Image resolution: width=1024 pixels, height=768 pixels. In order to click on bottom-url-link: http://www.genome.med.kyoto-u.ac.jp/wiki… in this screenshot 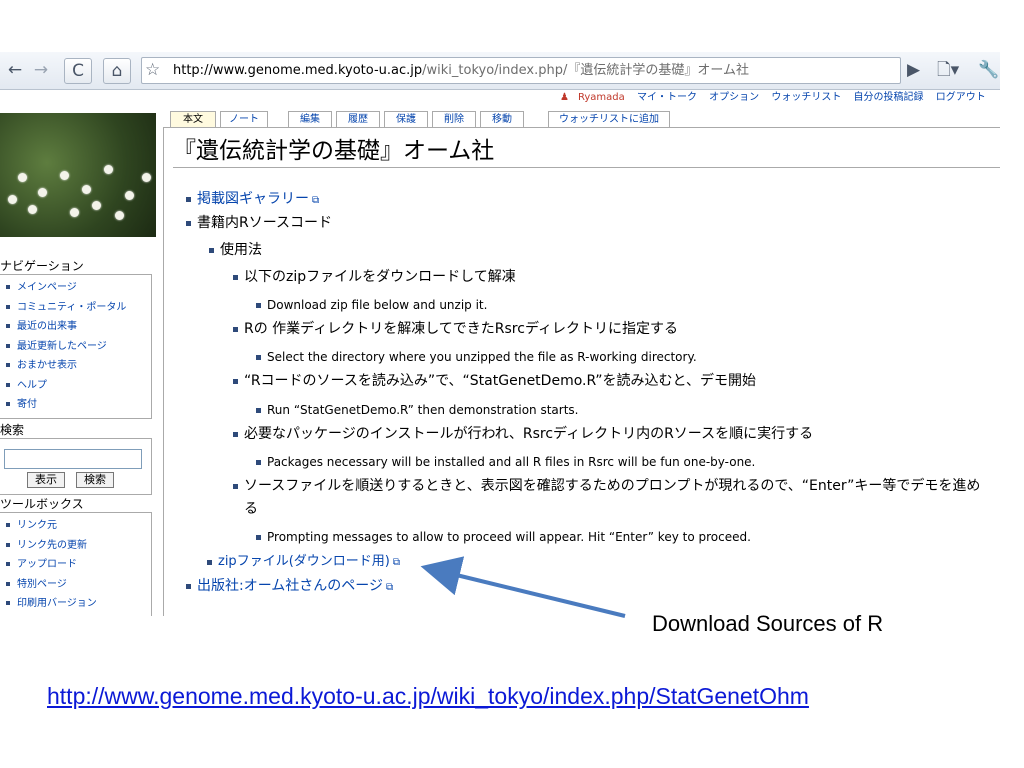, I will do `click(428, 696)`.